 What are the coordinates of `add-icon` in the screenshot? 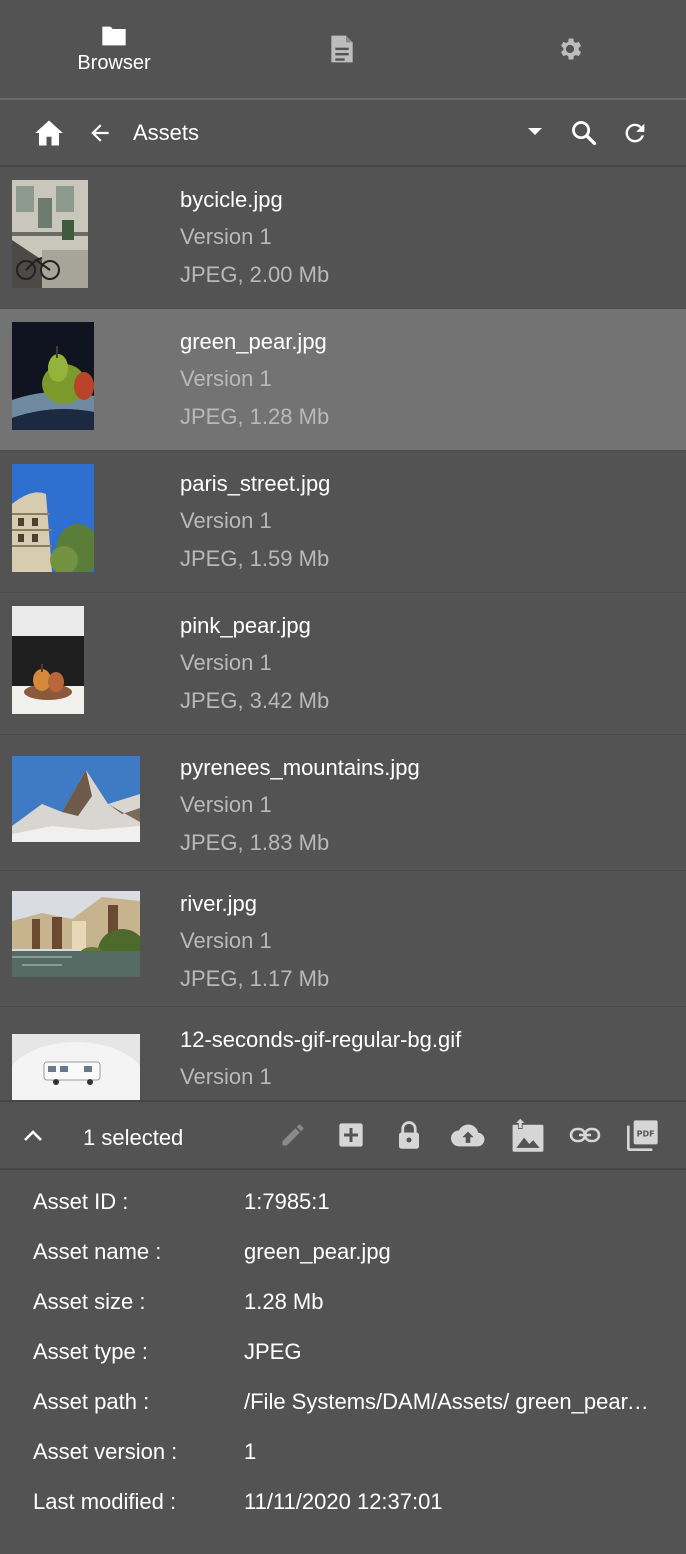 It's located at (351, 1135).